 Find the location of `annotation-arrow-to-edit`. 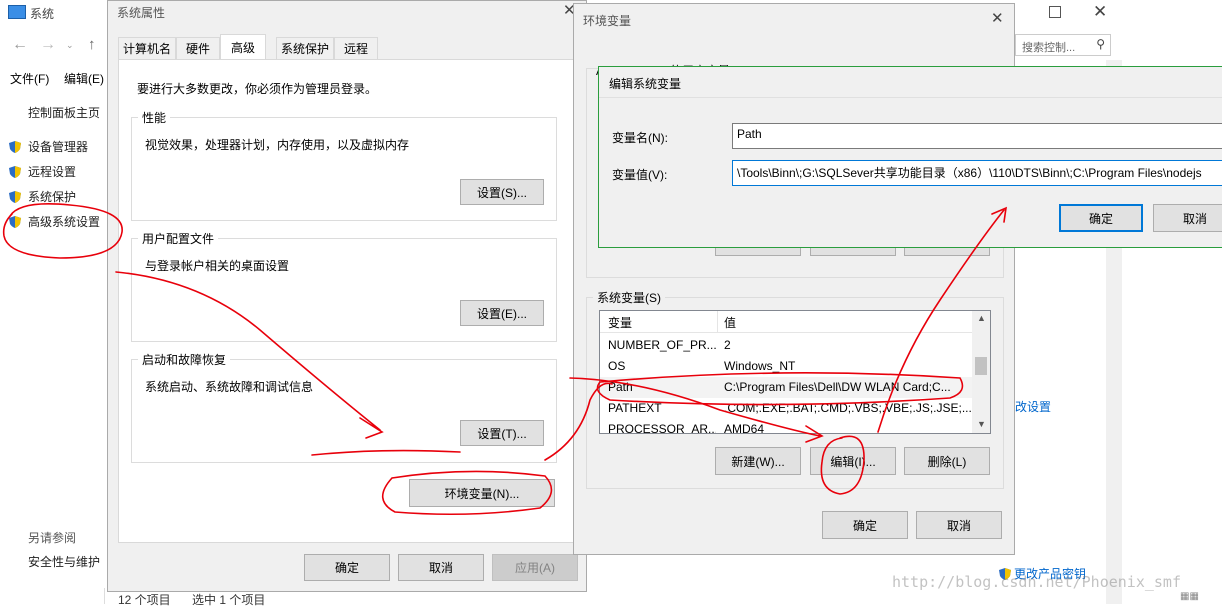

annotation-arrow-to-edit is located at coordinates (696, 410).